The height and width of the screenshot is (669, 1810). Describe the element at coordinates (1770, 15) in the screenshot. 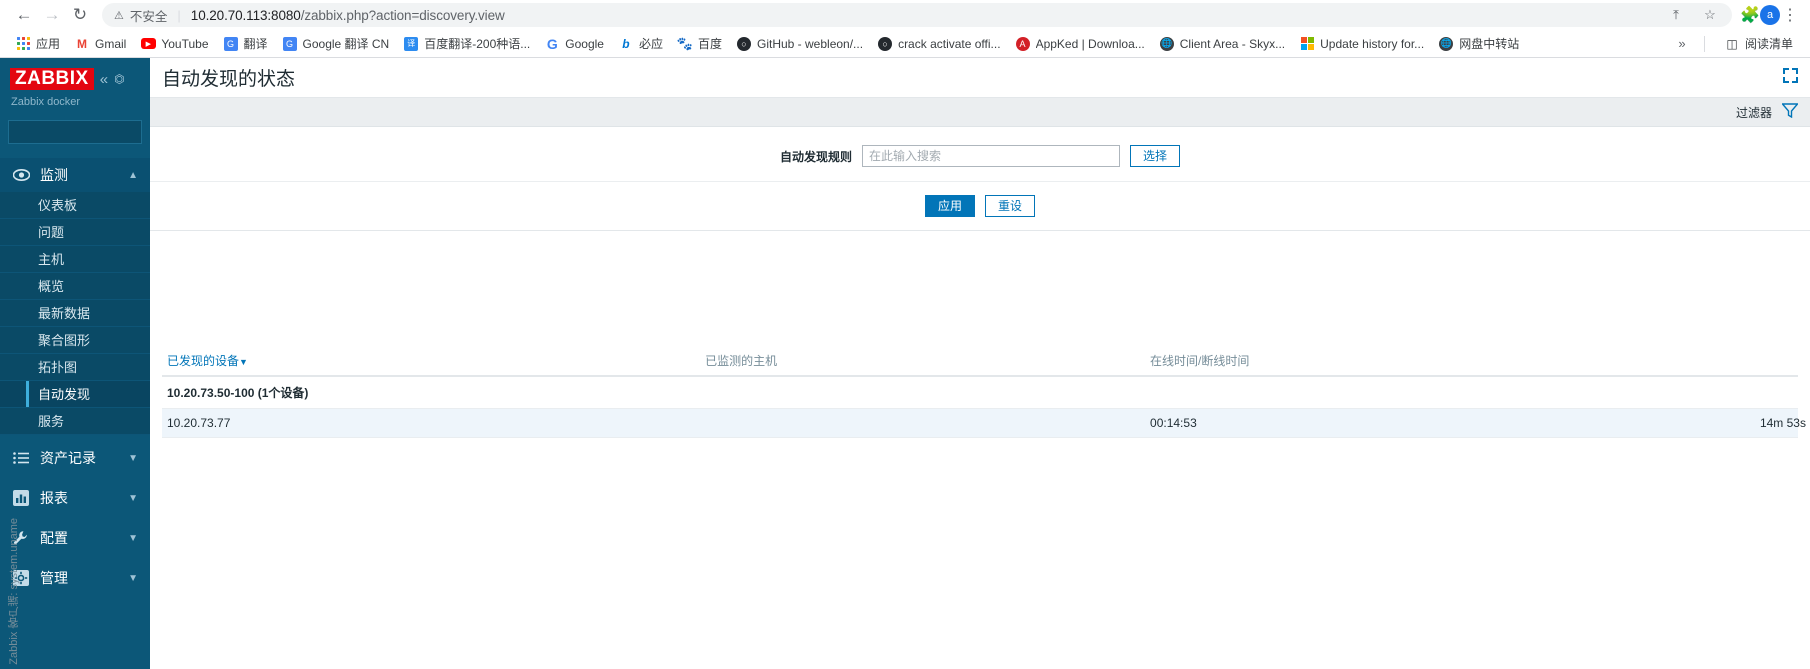

I see `profile-avatar: a` at that location.